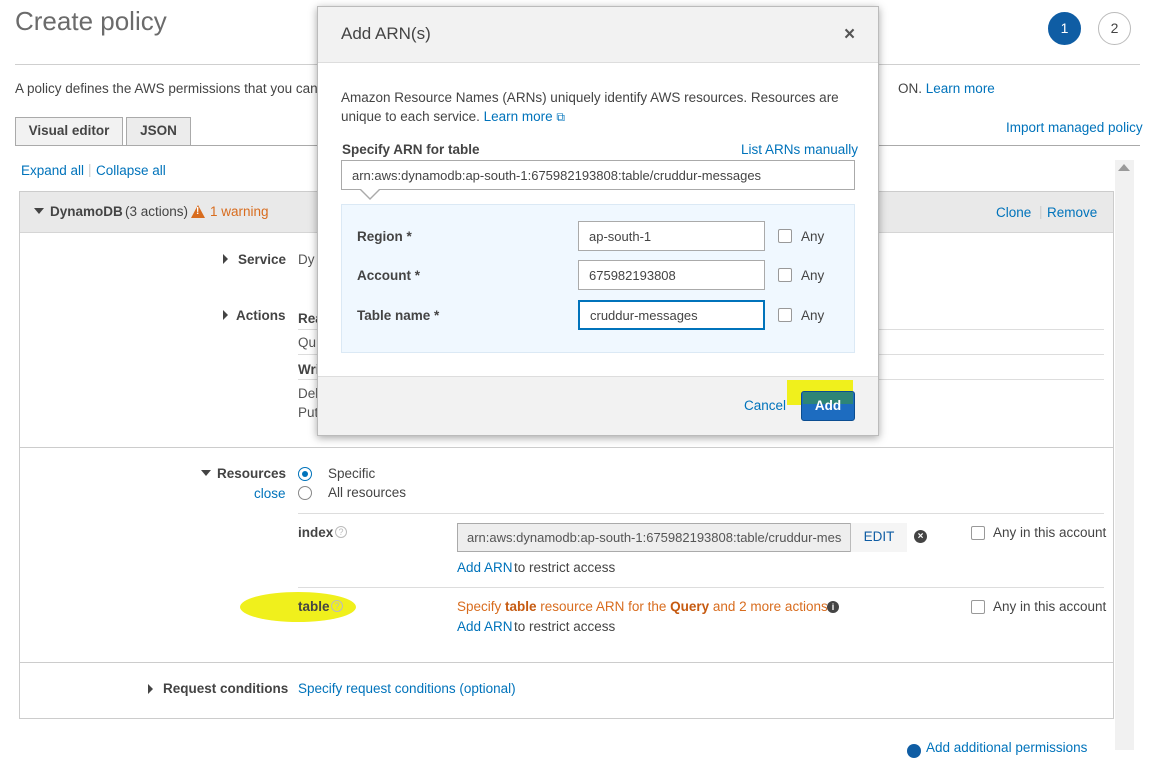 This screenshot has width=1156, height=758. Describe the element at coordinates (398, 315) in the screenshot. I see `table-name-label: Table name *` at that location.